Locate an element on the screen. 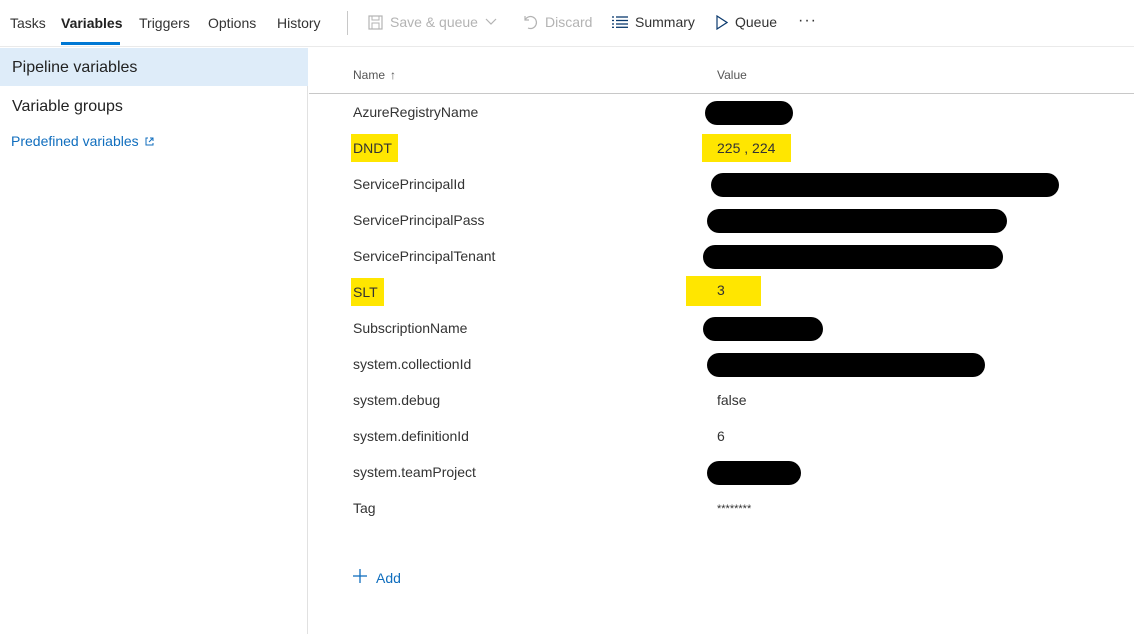 The width and height of the screenshot is (1134, 634). column-value-label: Value is located at coordinates (732, 75).